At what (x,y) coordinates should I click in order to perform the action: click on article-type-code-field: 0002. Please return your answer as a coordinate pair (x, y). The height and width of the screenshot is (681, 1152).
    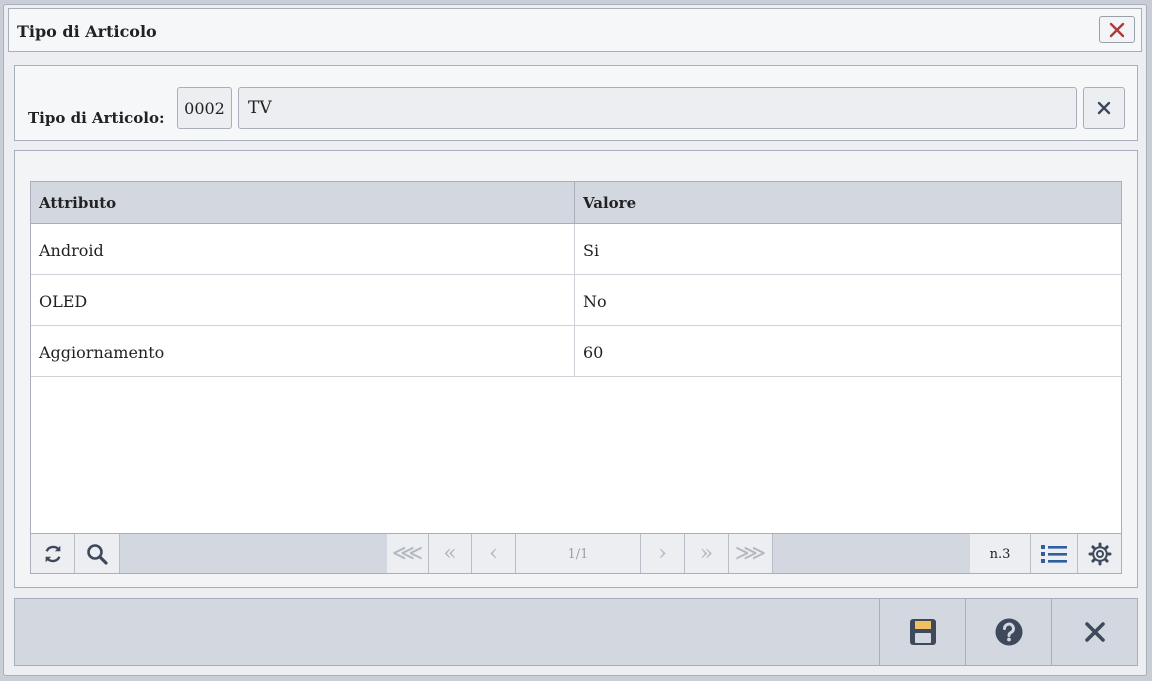
    Looking at the image, I should click on (204, 108).